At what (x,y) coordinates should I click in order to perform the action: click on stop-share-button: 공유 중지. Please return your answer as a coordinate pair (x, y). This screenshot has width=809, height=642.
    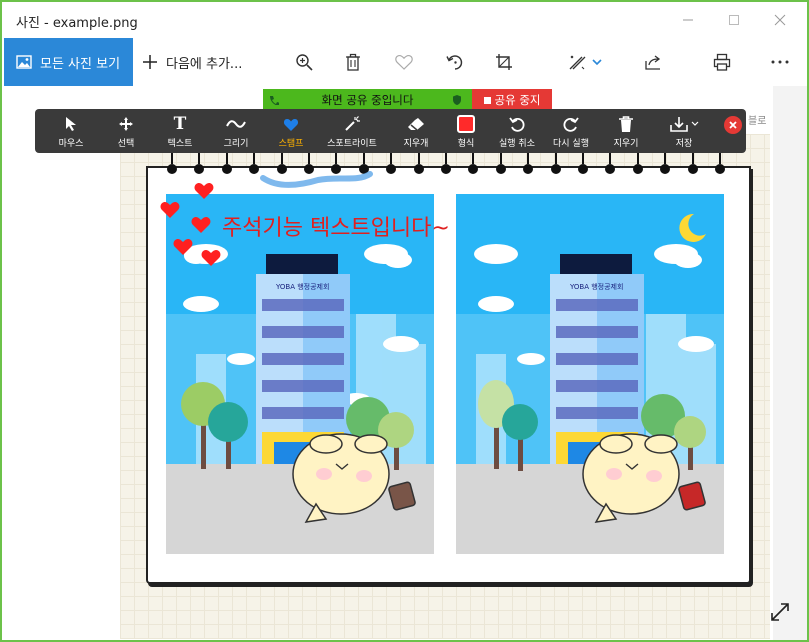
    Looking at the image, I should click on (512, 100).